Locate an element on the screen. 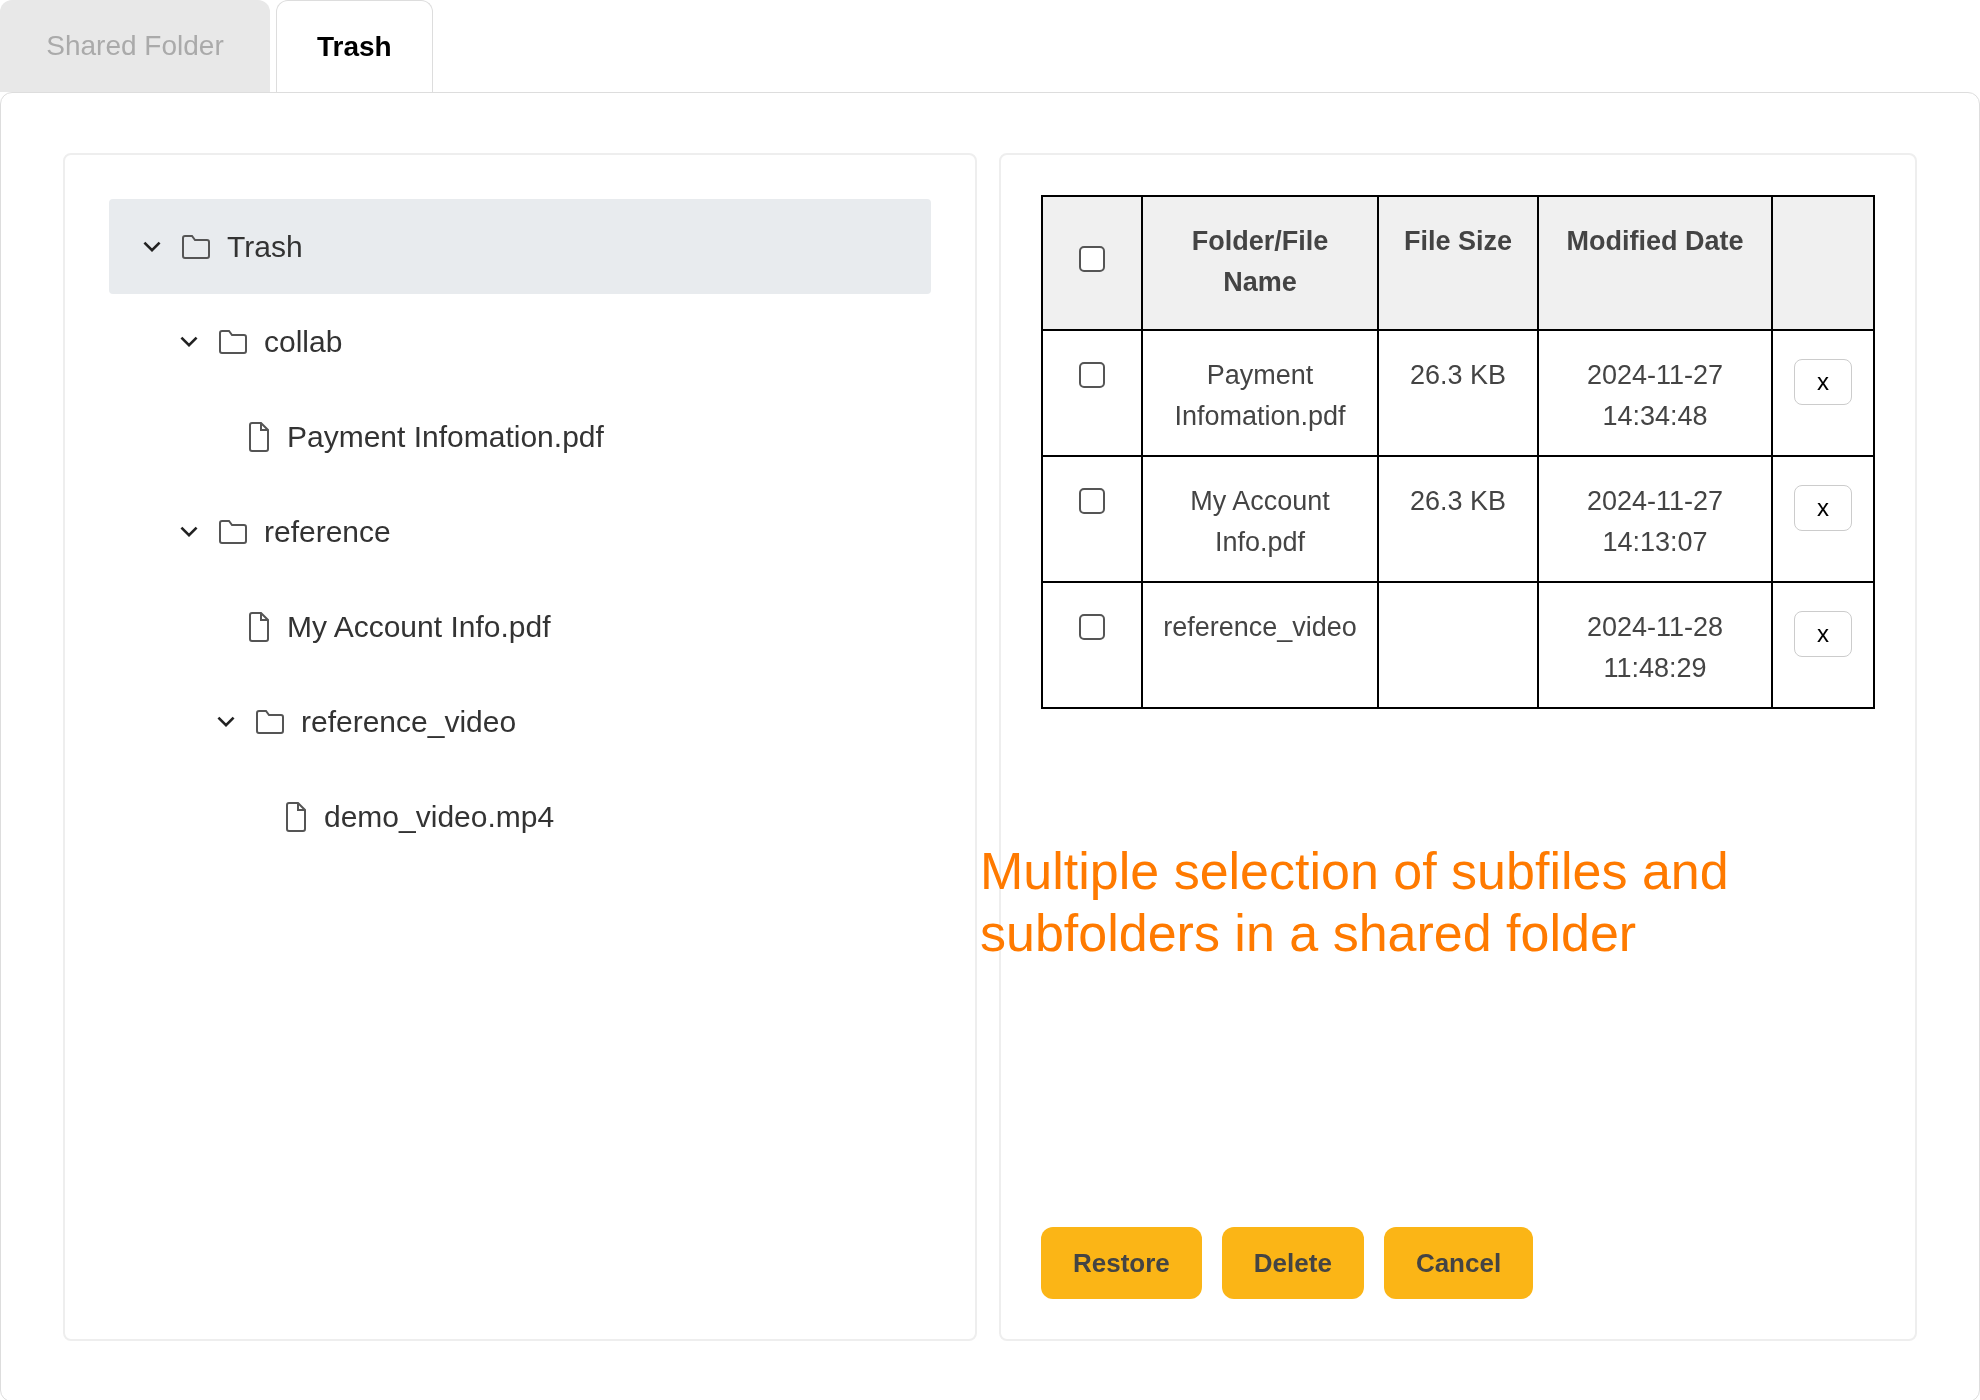 This screenshot has height=1400, width=1980. column-header: File Size is located at coordinates (1458, 263).